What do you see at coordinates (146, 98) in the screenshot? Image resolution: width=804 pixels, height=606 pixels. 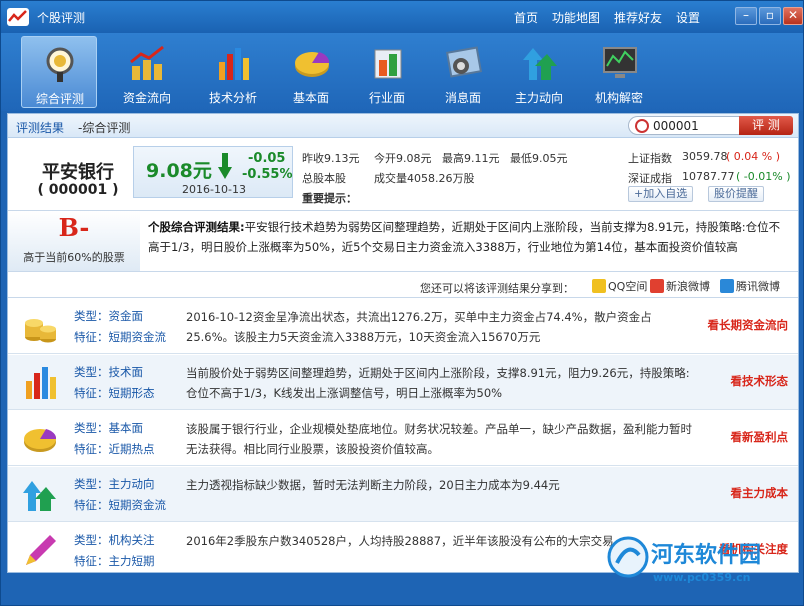 I see `tool-label: 资金流向` at bounding box center [146, 98].